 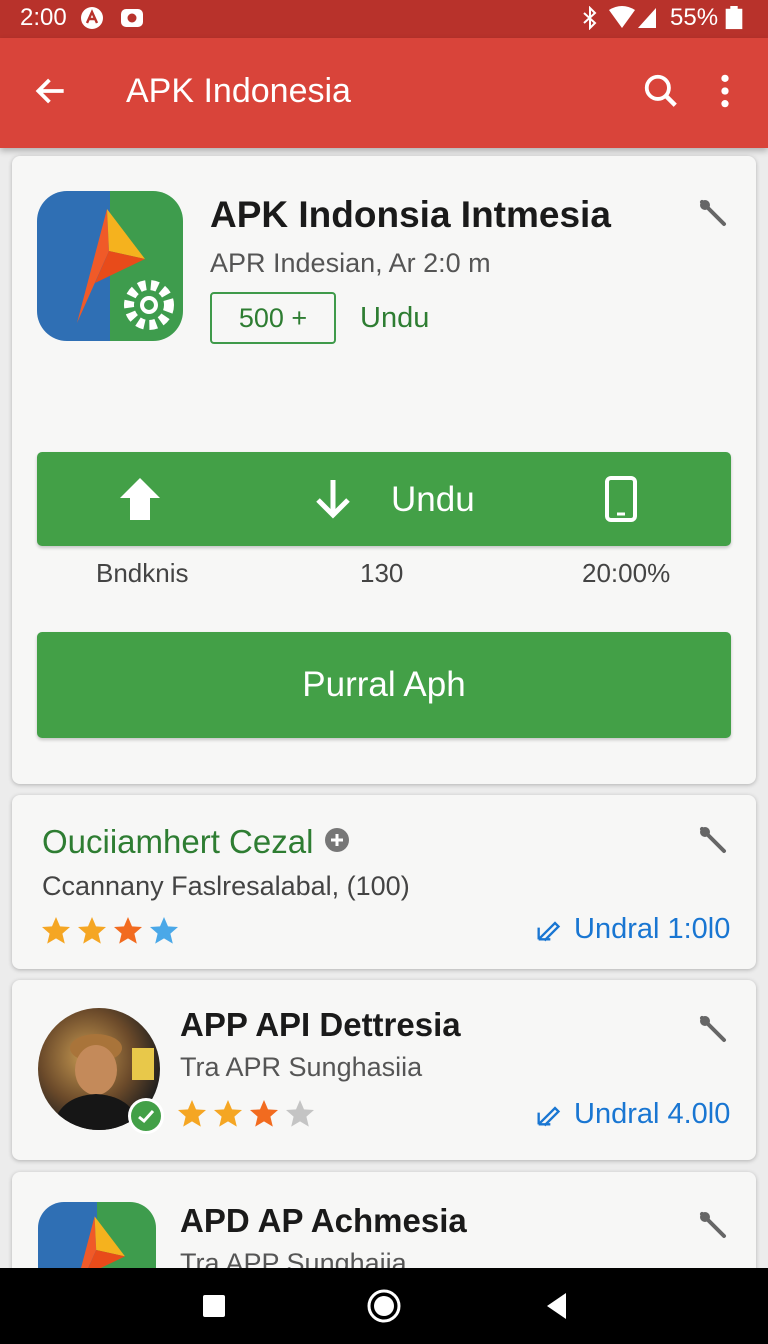 What do you see at coordinates (92, 18) in the screenshot?
I see `notification-a-icon` at bounding box center [92, 18].